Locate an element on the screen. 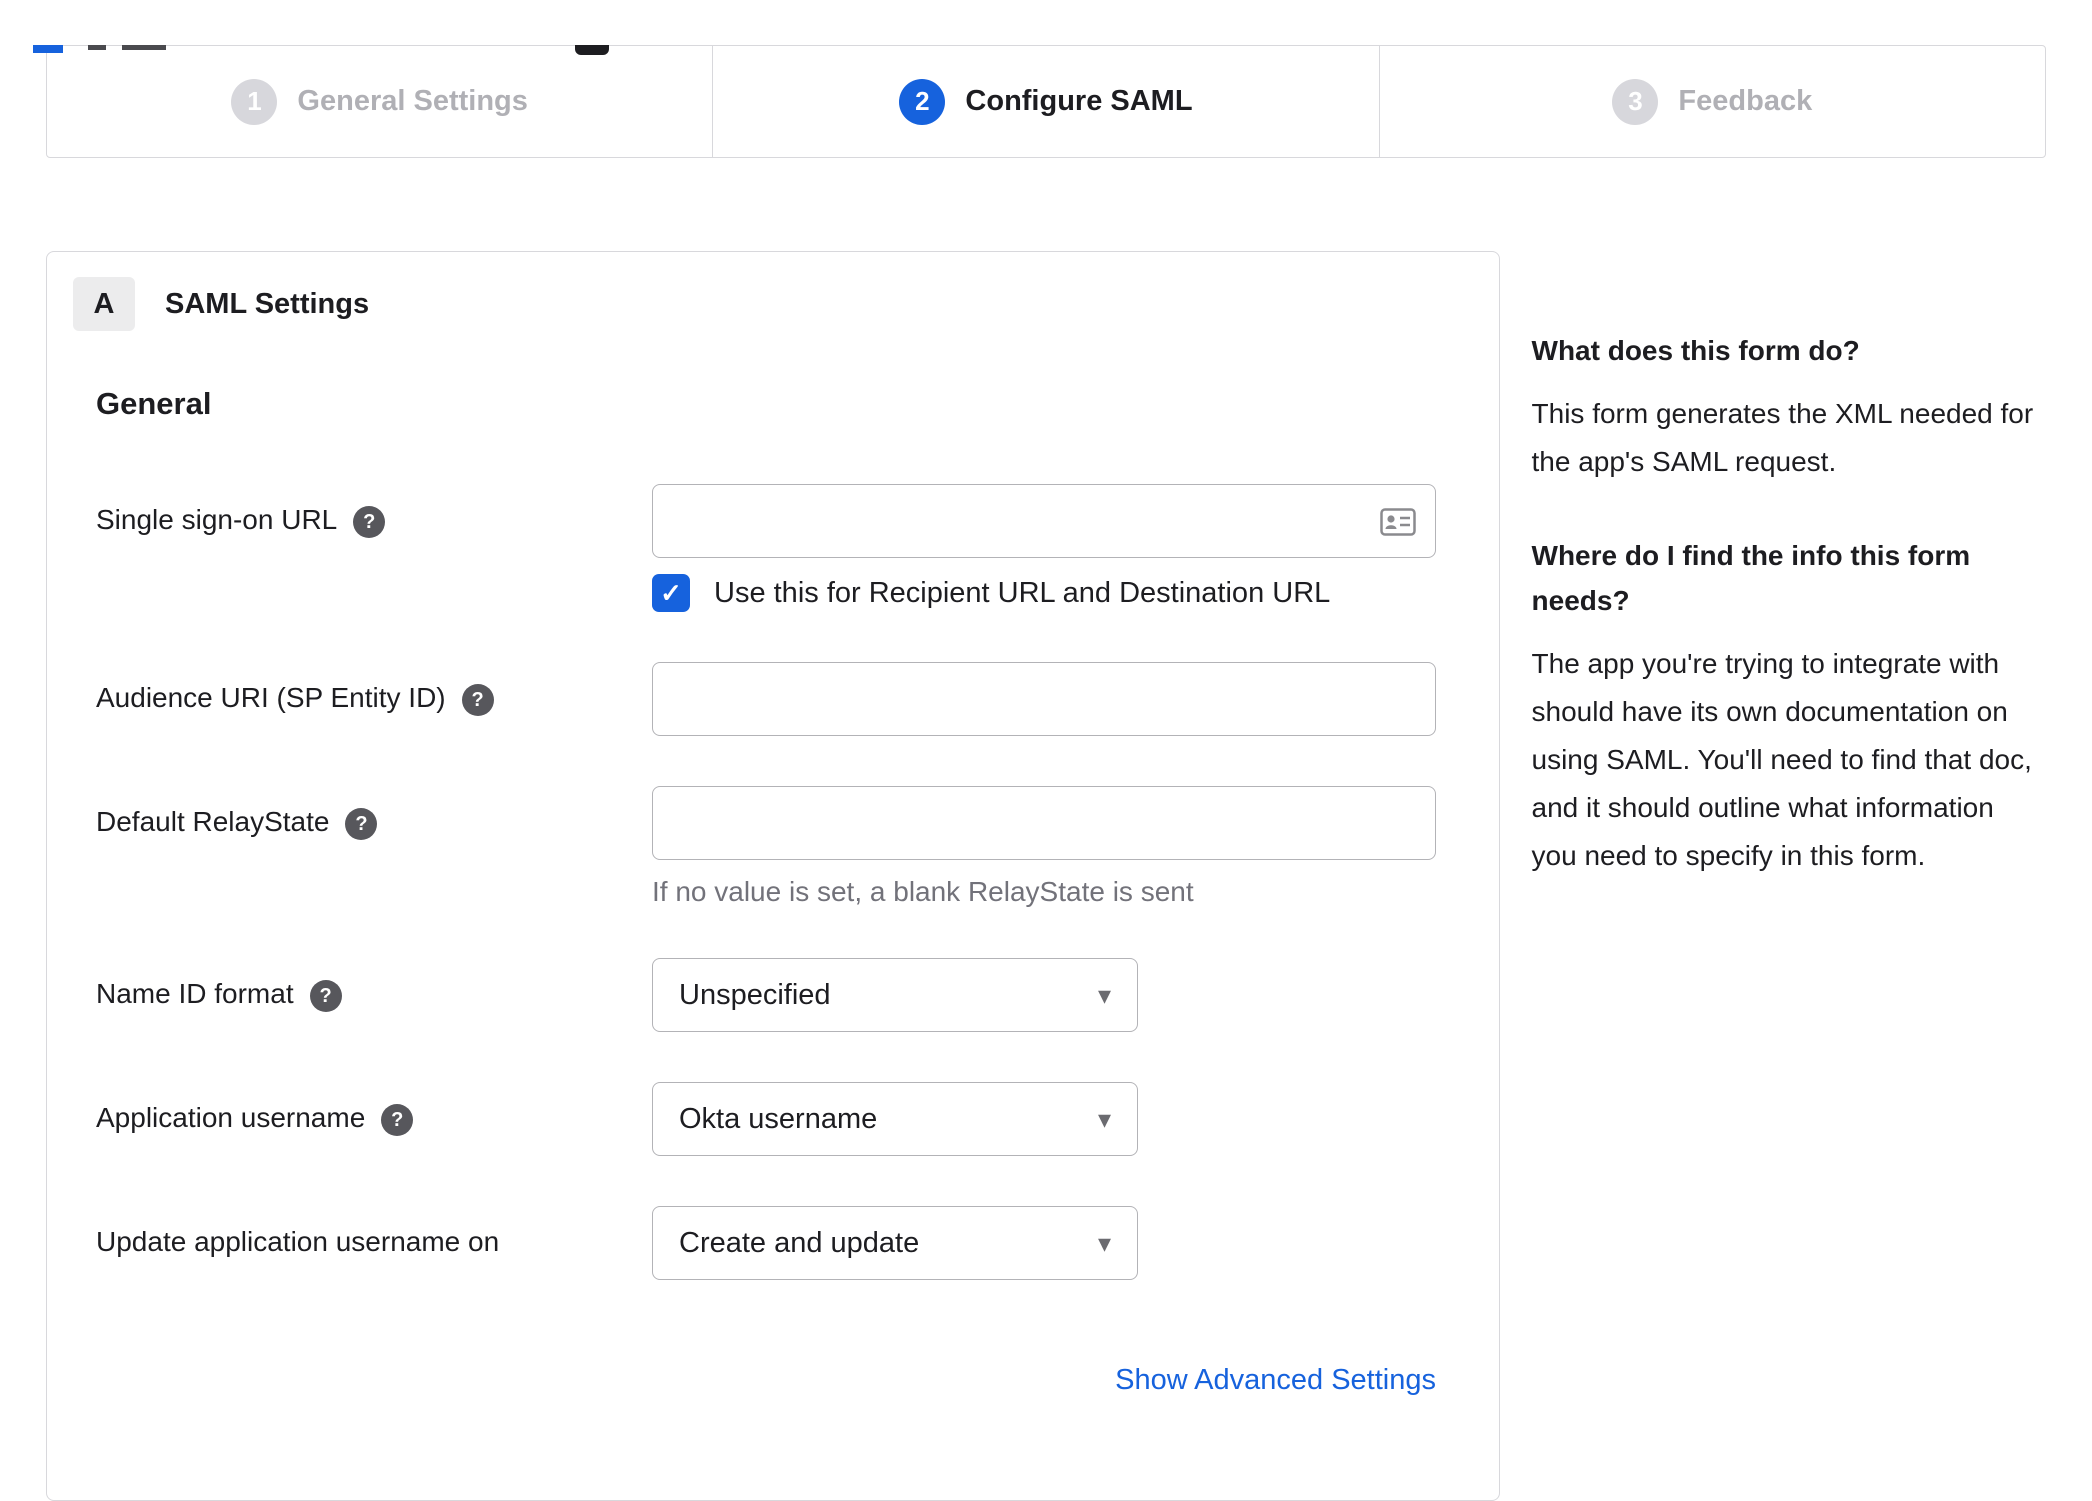 This screenshot has width=2092, height=1501. section-header: A SAML Settings is located at coordinates (786, 304).